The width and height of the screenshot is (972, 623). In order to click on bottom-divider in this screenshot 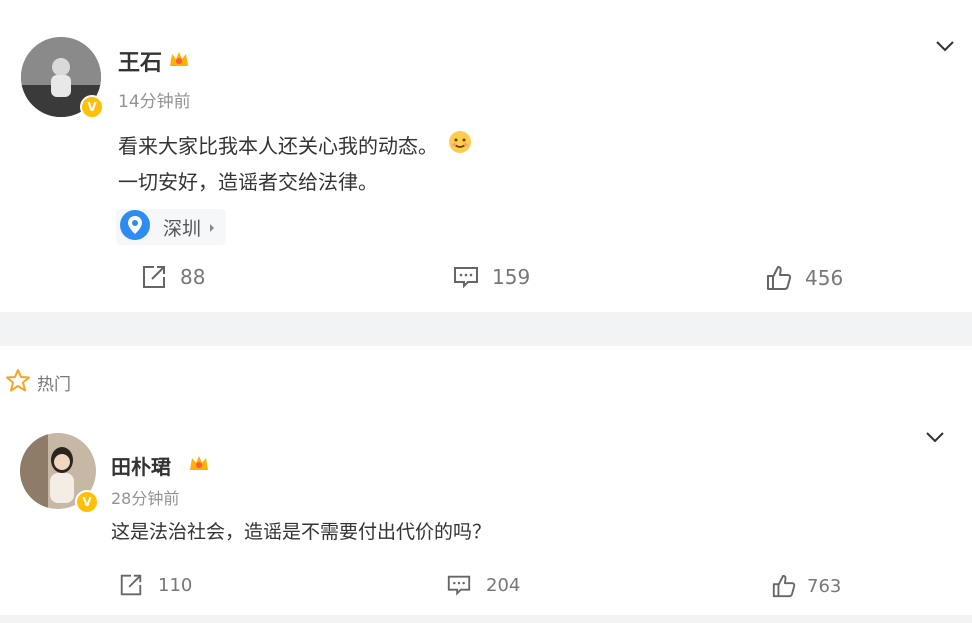, I will do `click(486, 619)`.